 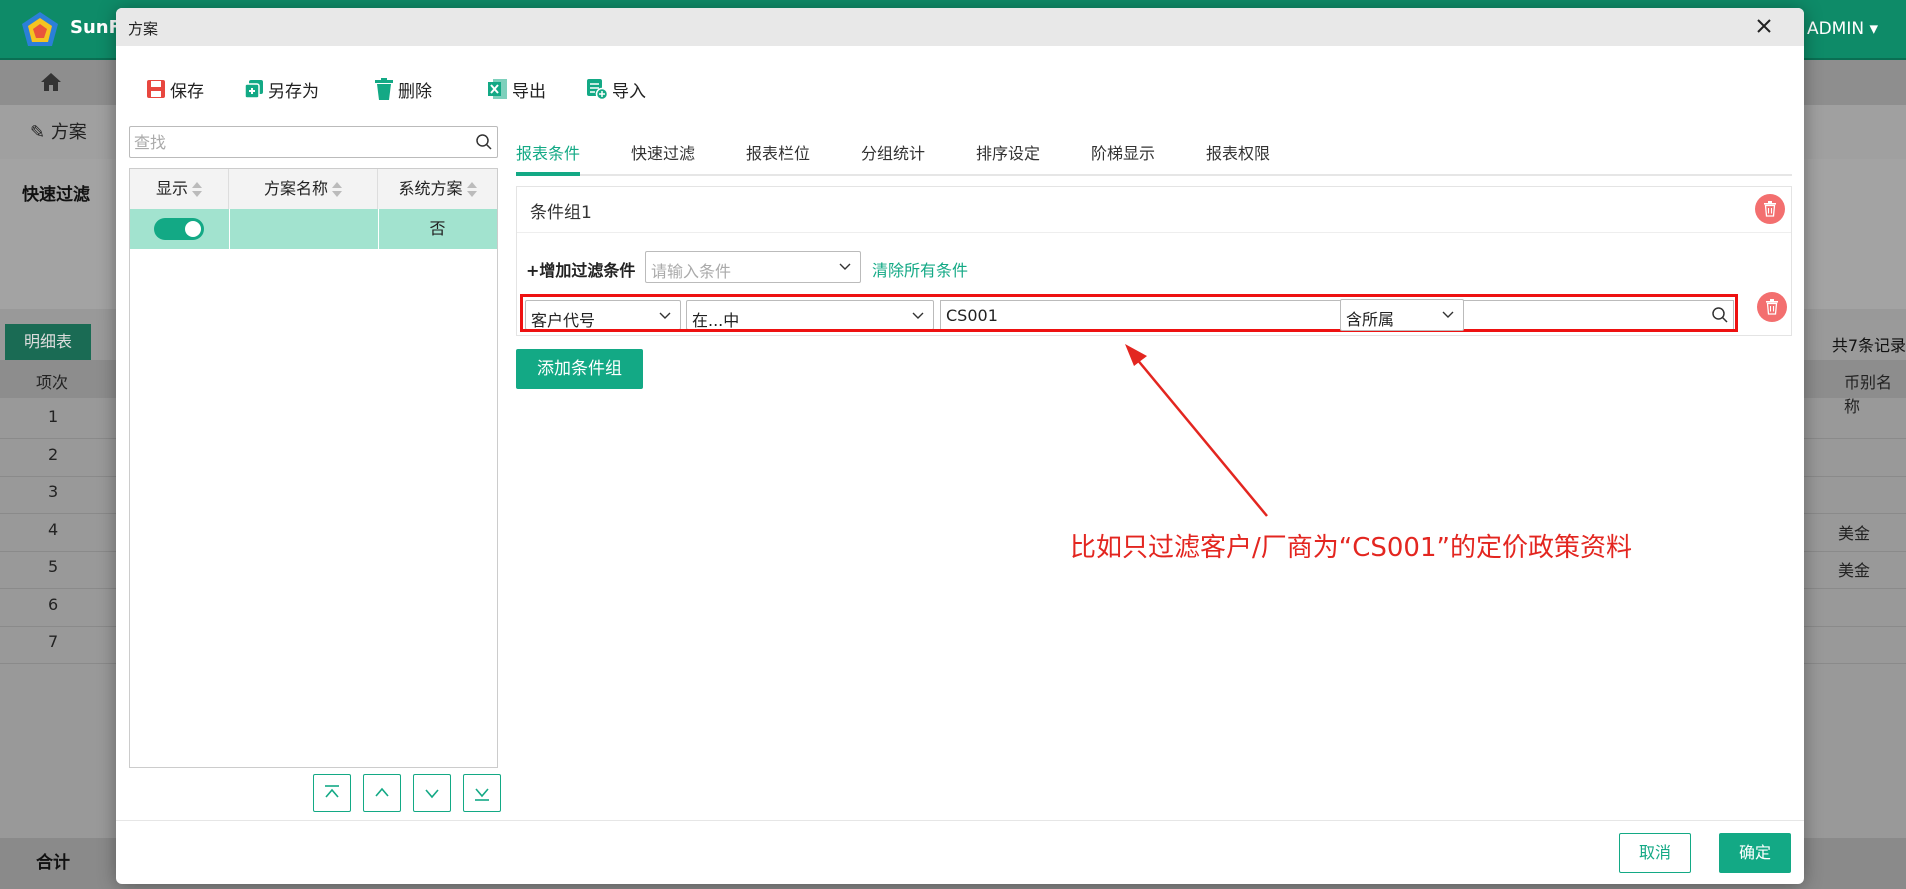 I want to click on save-as-label: 另存为, so click(x=293, y=91).